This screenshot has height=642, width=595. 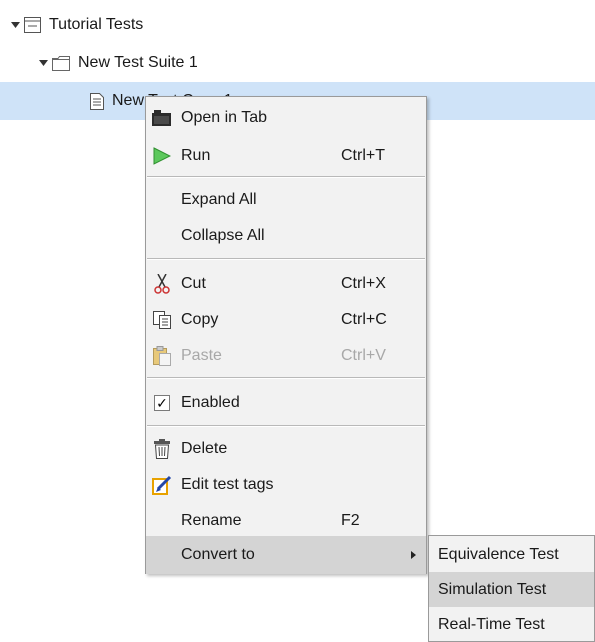 I want to click on edit-tags-icon, so click(x=162, y=485).